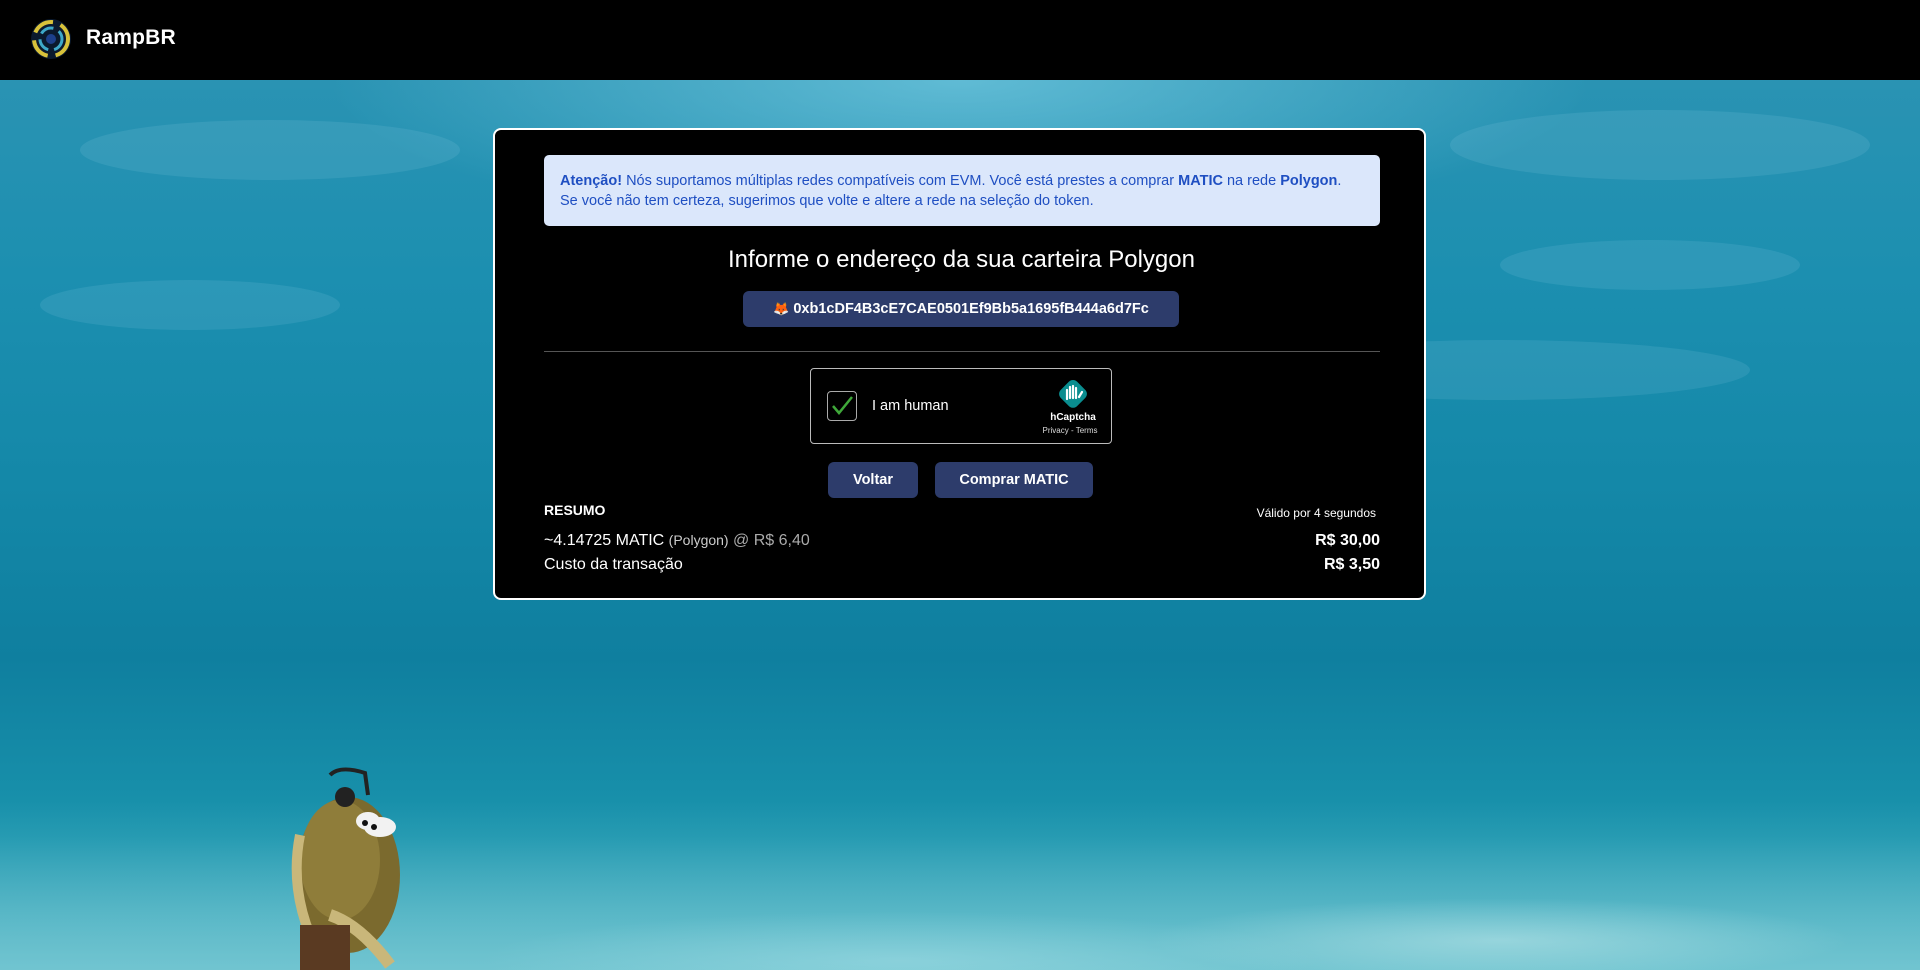  What do you see at coordinates (1339, 181) in the screenshot?
I see `alert-text-3: .` at bounding box center [1339, 181].